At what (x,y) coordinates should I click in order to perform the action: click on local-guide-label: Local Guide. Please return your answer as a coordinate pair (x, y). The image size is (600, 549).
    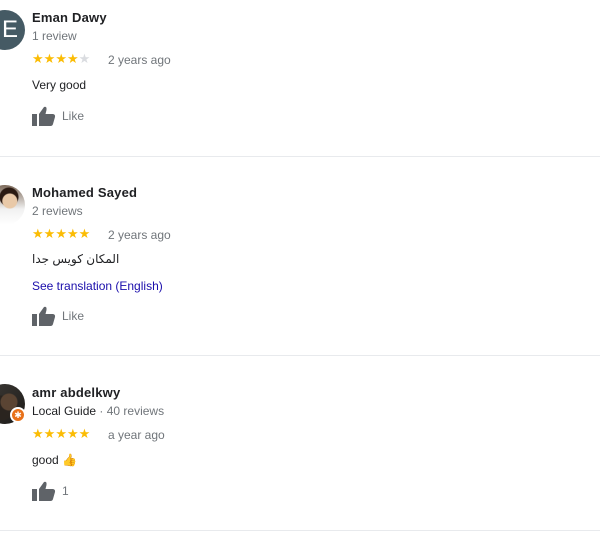
    Looking at the image, I should click on (64, 411).